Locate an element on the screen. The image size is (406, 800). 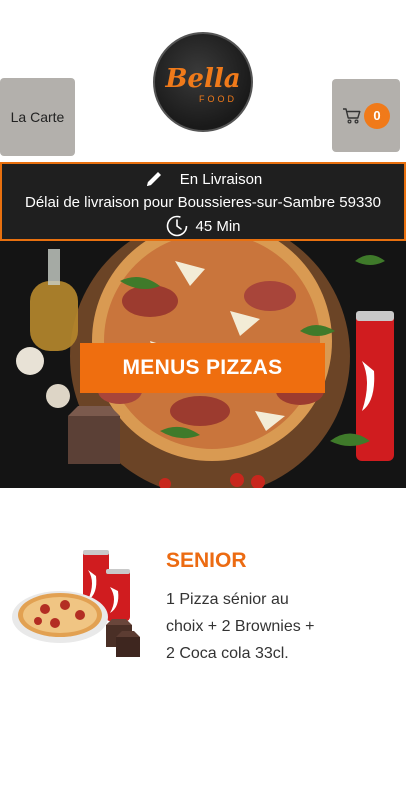
delivery-time-row: 45 Min is located at coordinates (203, 226).